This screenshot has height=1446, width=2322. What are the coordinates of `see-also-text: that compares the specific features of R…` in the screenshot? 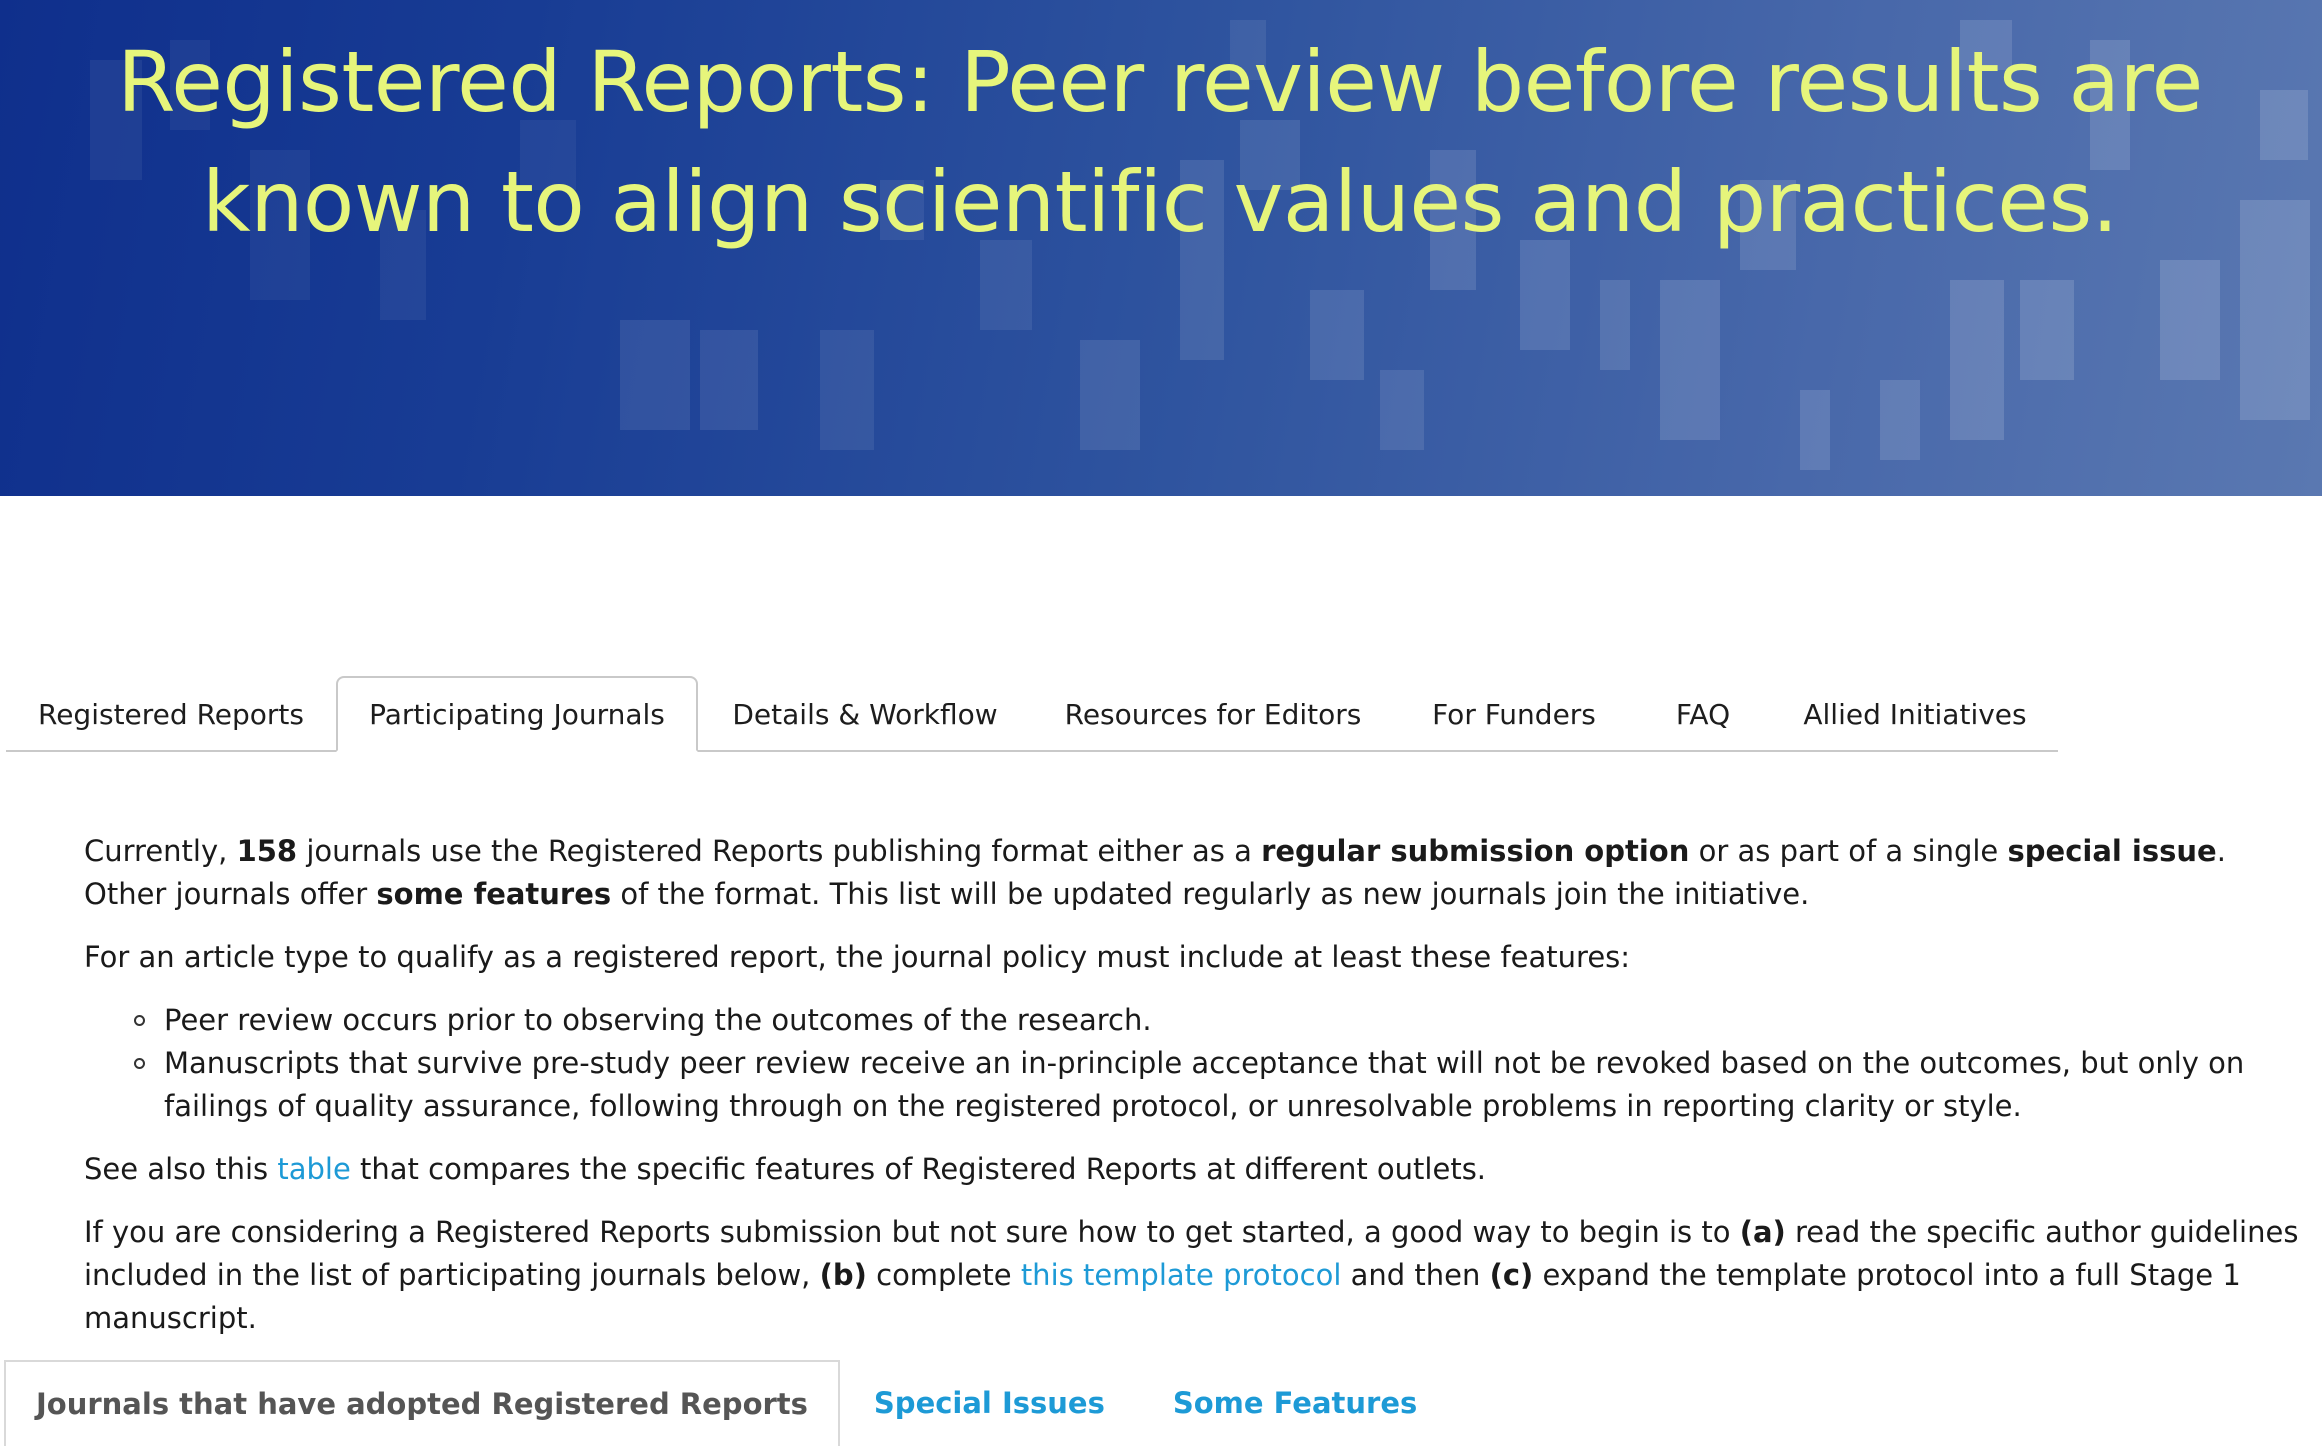 It's located at (918, 1169).